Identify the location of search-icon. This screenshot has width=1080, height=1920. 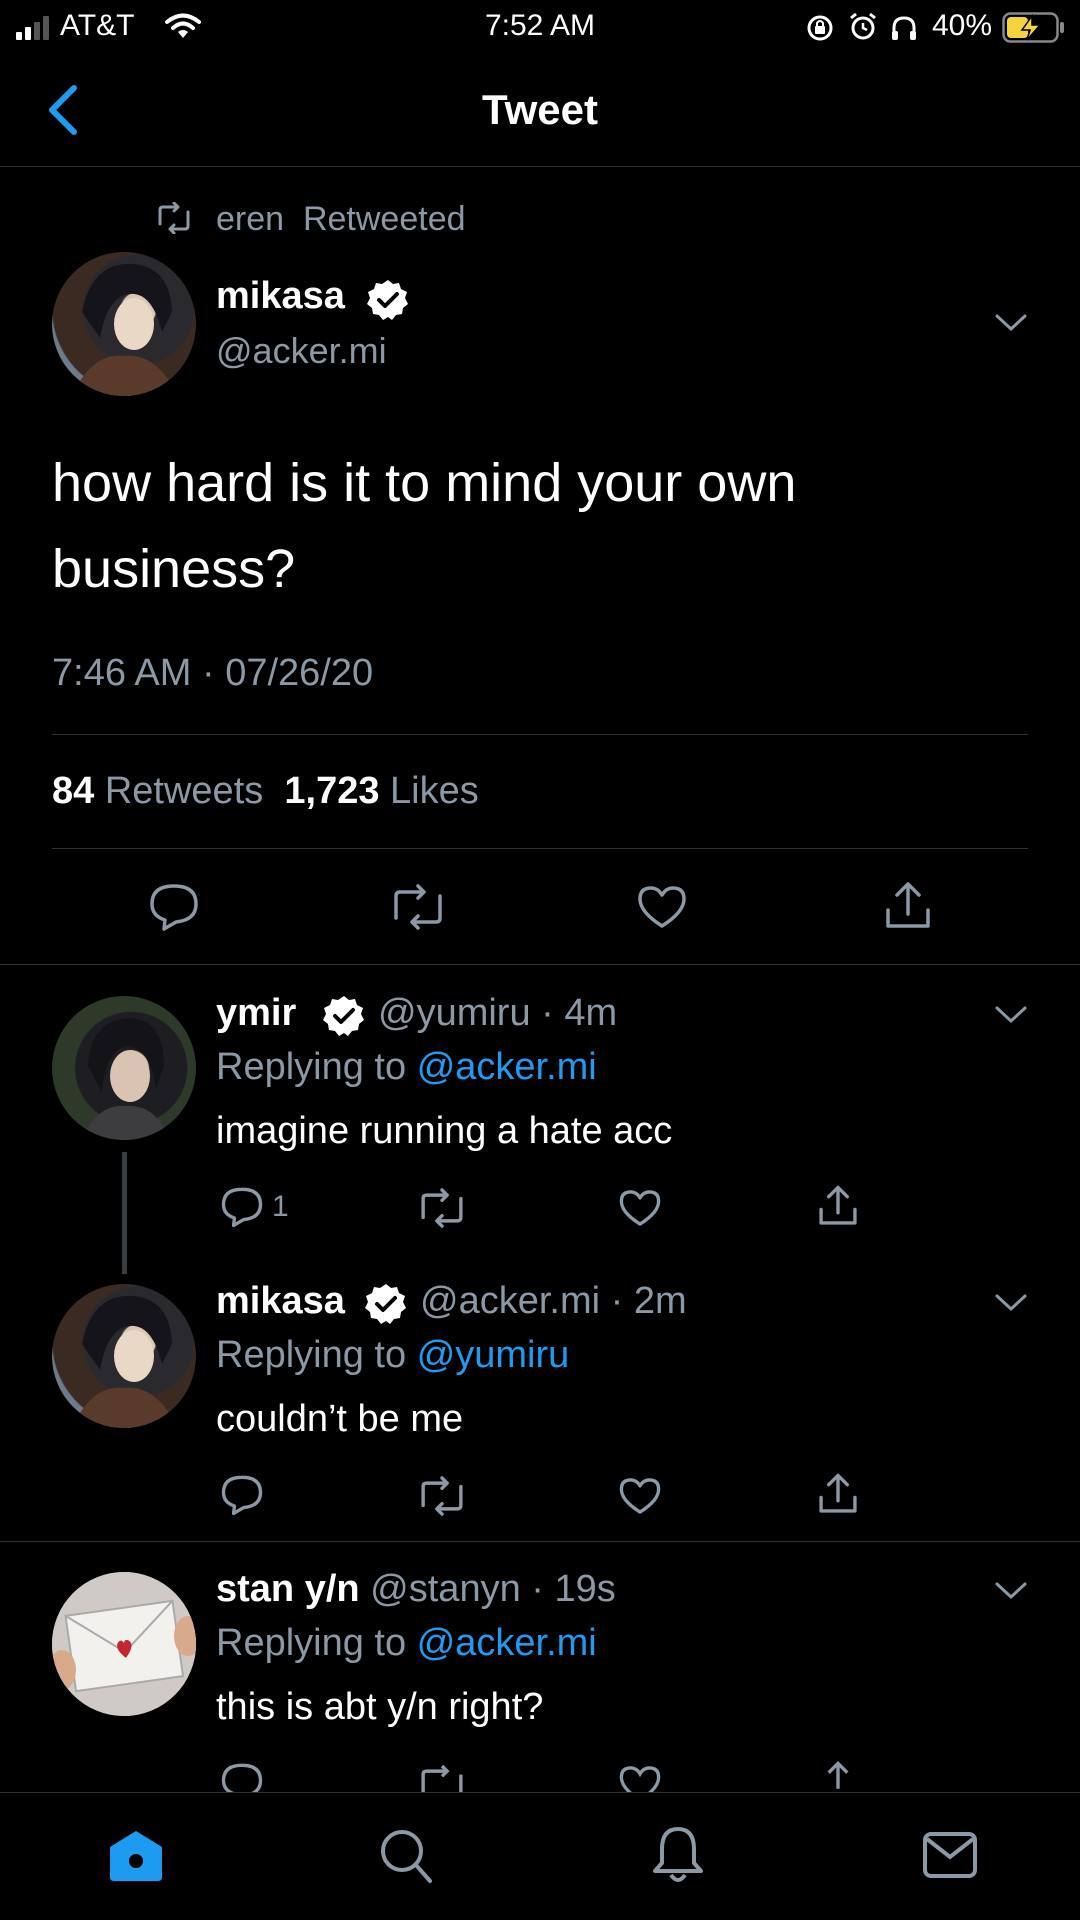
(406, 1856).